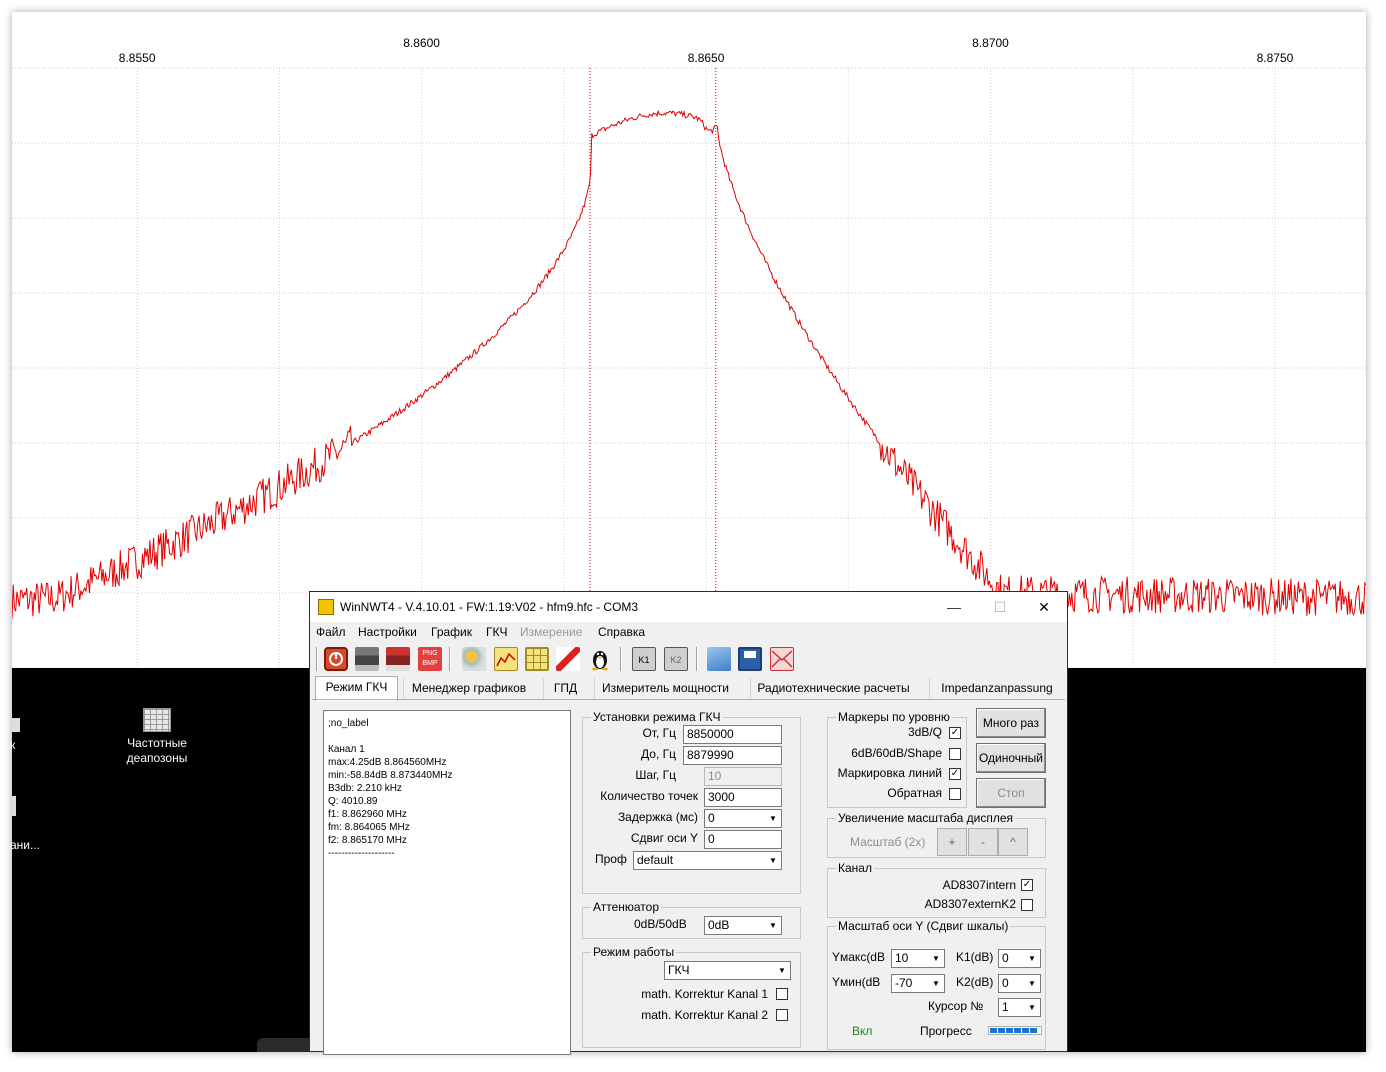  Describe the element at coordinates (743, 818) in the screenshot. I see `delay-select: 0 ▼` at that location.